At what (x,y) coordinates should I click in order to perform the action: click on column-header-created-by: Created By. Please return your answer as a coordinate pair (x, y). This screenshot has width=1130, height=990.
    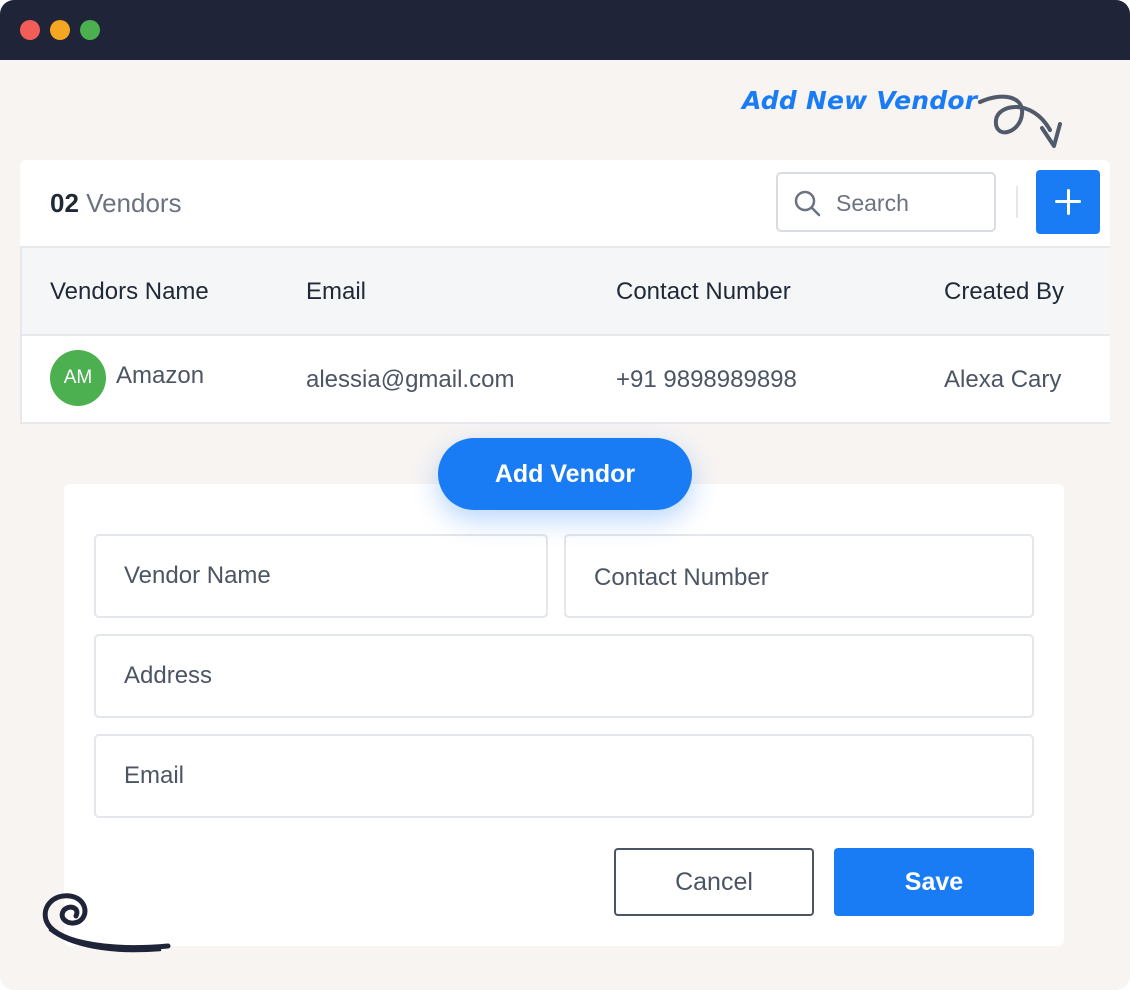
    Looking at the image, I should click on (1004, 292).